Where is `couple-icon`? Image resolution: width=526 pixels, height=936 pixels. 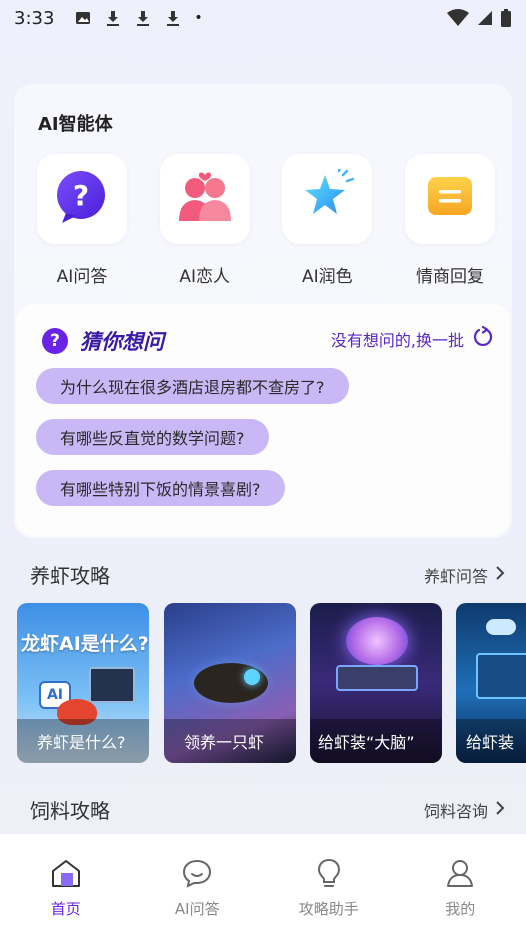
couple-icon is located at coordinates (205, 199).